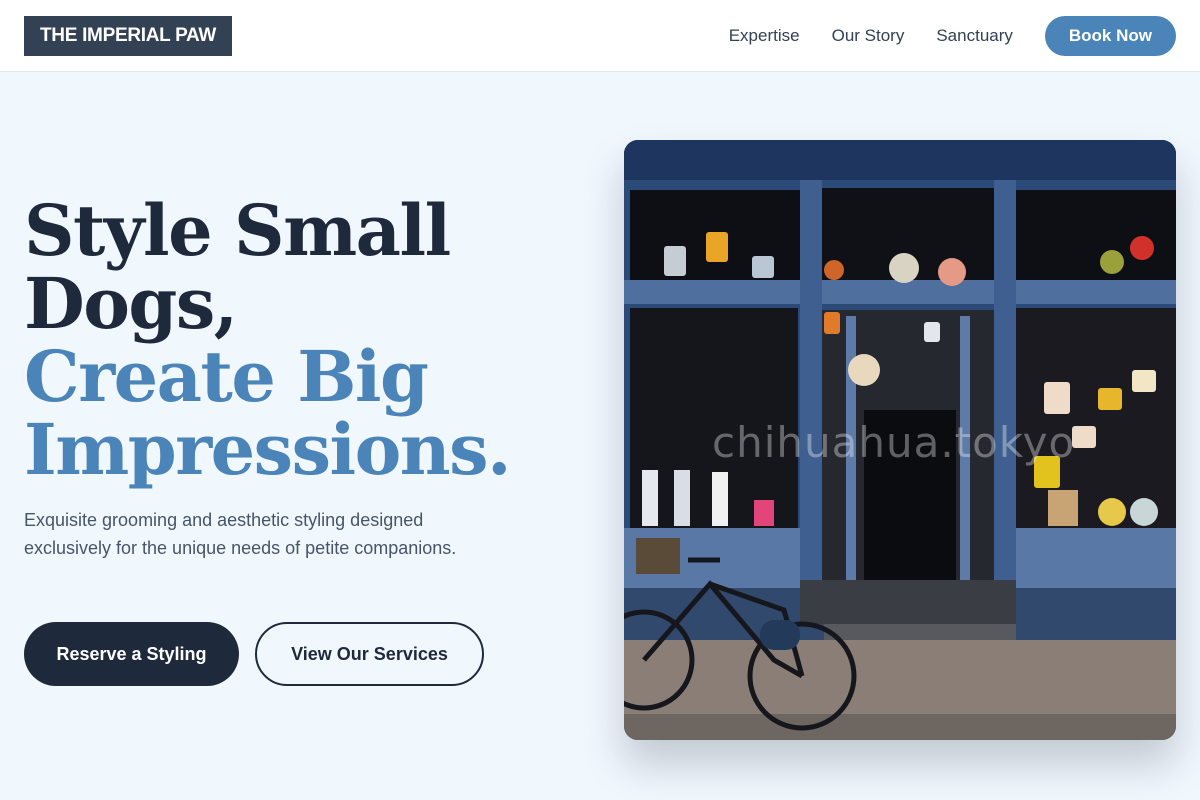 This screenshot has width=1200, height=800. I want to click on view-services-button: View Our Services, so click(369, 654).